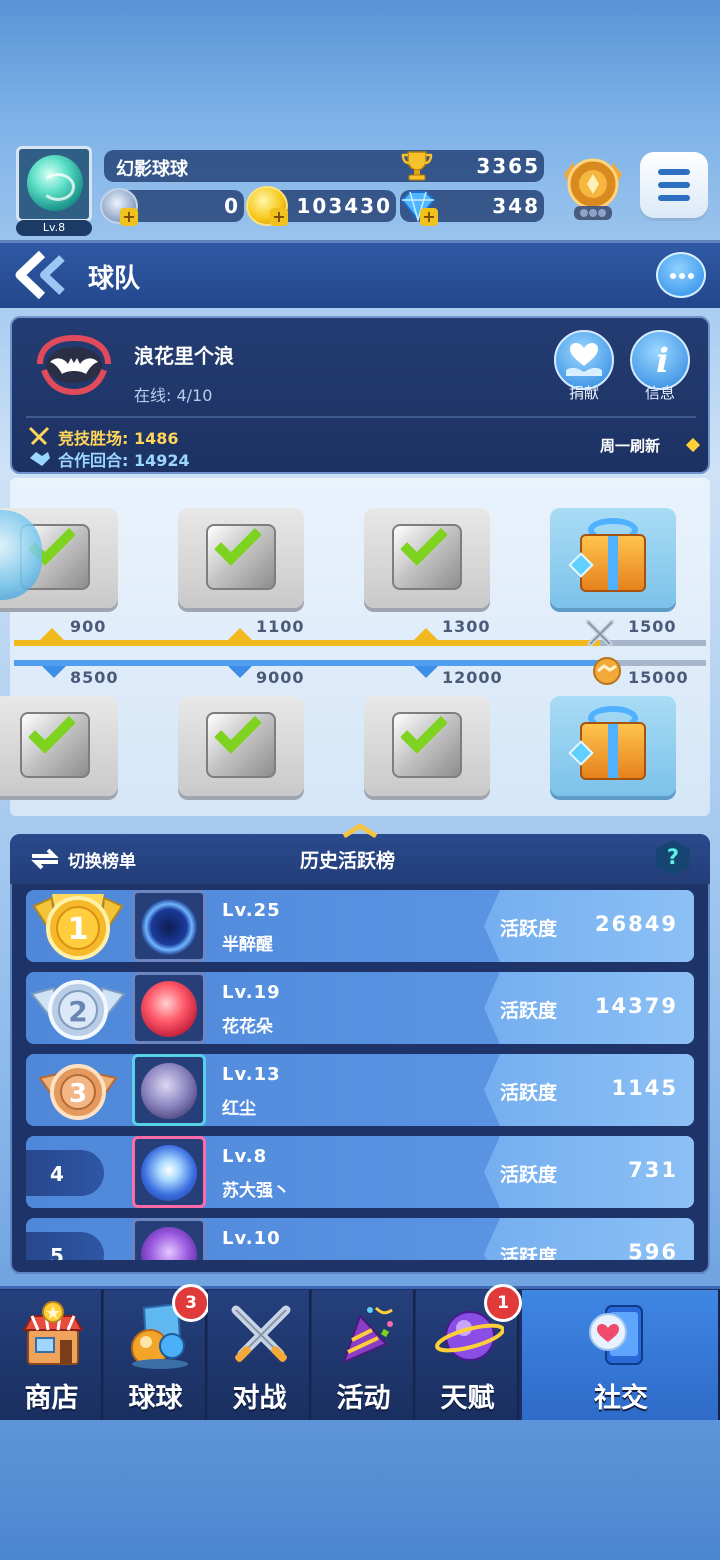  I want to click on rank-number: 5, so click(57, 1252).